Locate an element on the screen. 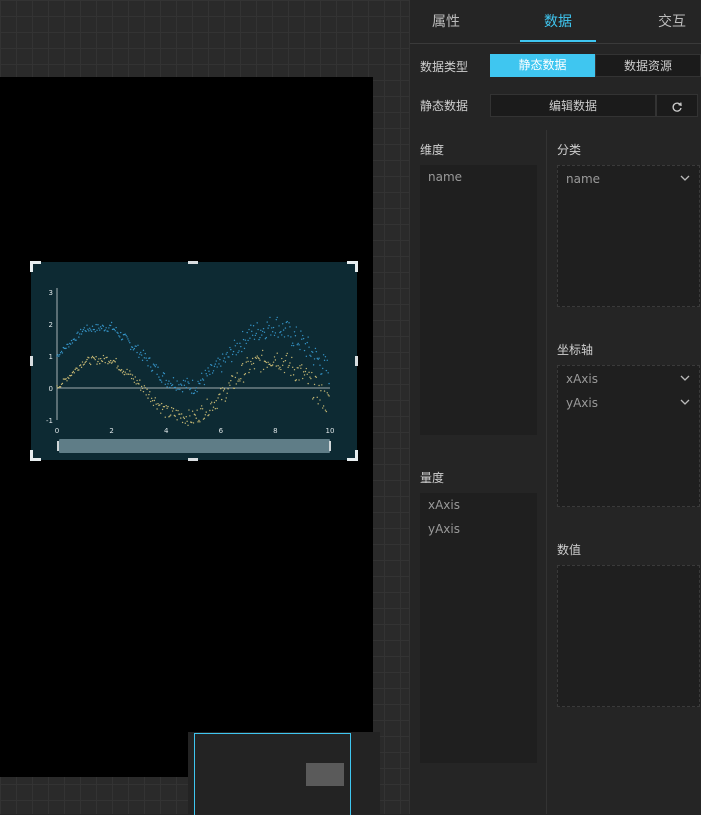 The image size is (701, 815). dimension-dropzone: name is located at coordinates (478, 300).